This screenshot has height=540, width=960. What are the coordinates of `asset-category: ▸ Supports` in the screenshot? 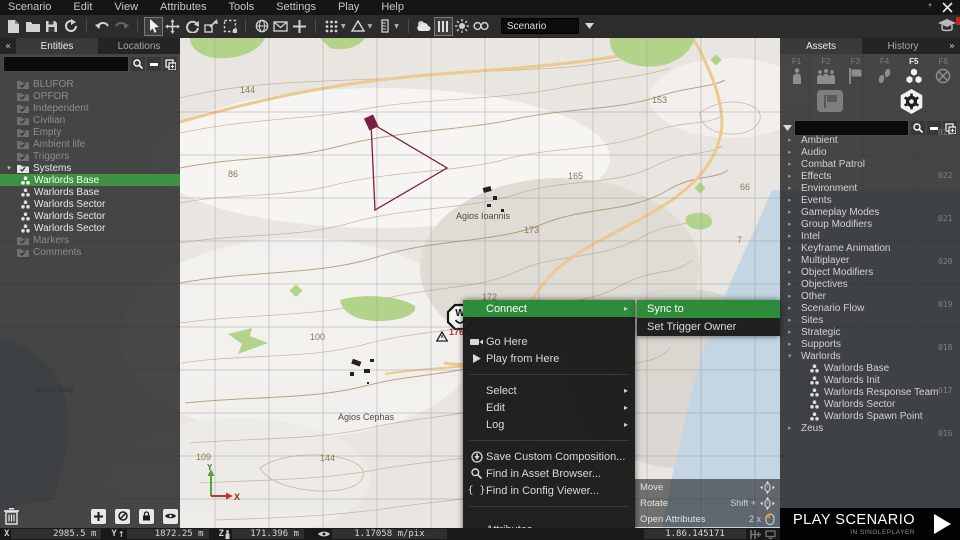 It's located at (870, 344).